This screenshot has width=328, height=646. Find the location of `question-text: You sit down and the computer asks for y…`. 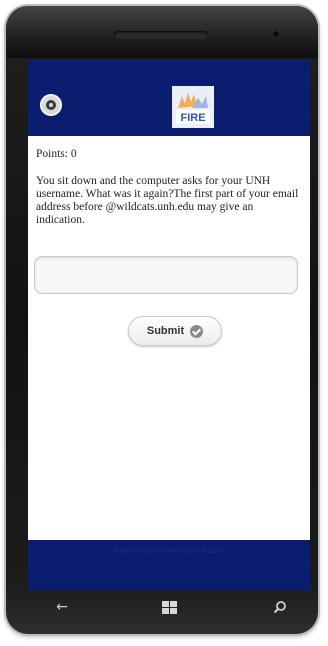

question-text: You sit down and the computer asks for y… is located at coordinates (167, 200).